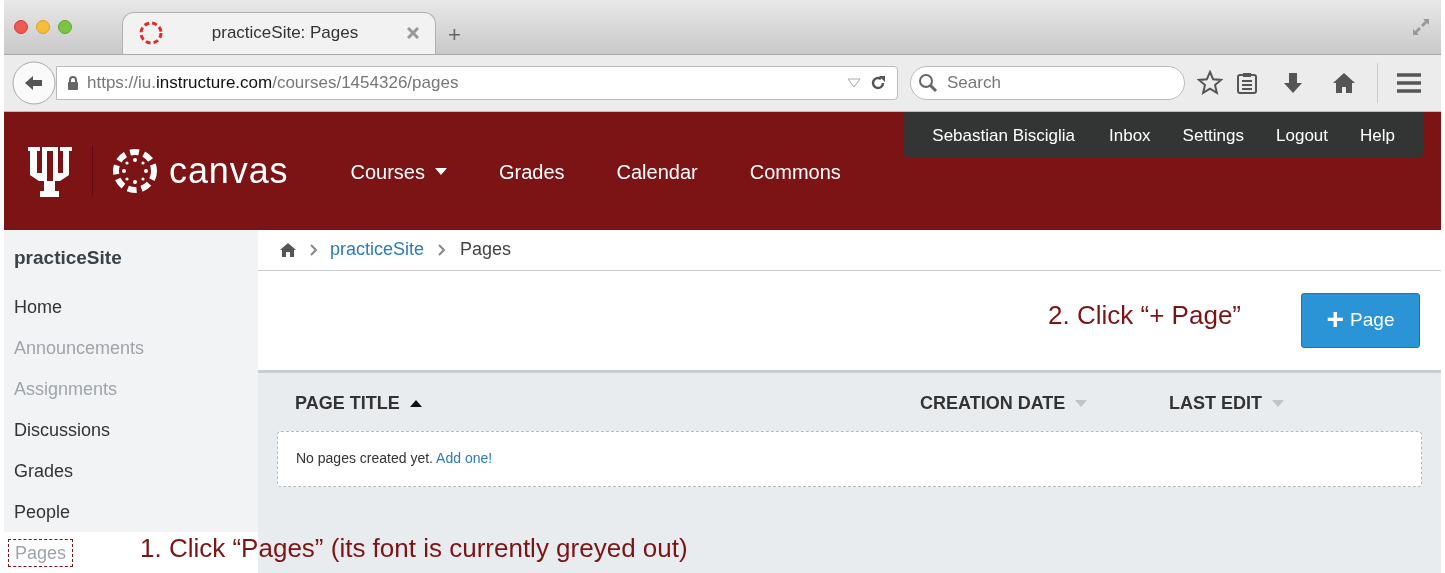  Describe the element at coordinates (795, 171) in the screenshot. I see `nav-link: Commons` at that location.